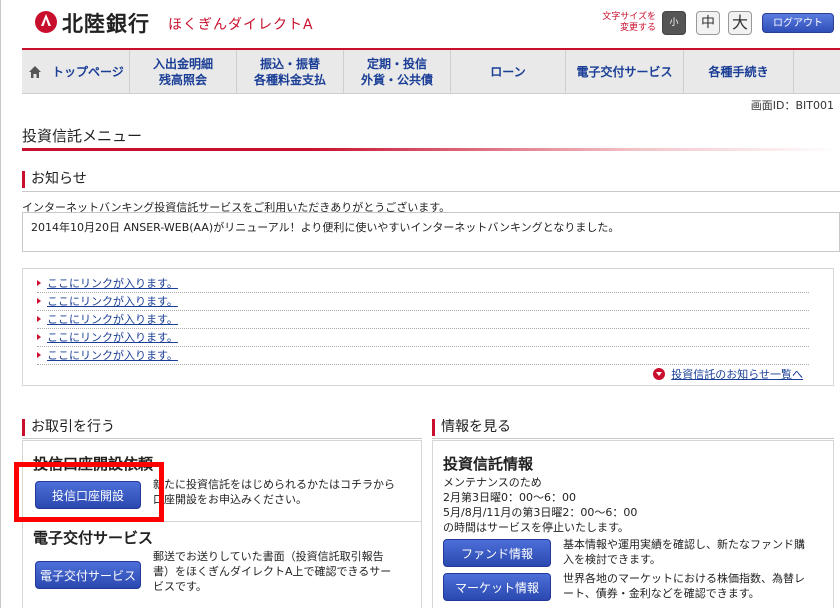 The width and height of the screenshot is (840, 608). Describe the element at coordinates (497, 553) in the screenshot. I see `fund-info-button: ファンド情報` at that location.